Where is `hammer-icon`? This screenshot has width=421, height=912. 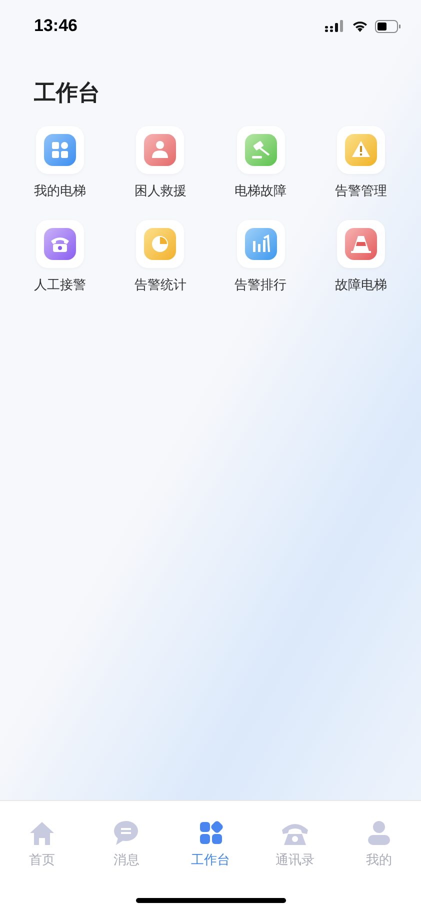
hammer-icon is located at coordinates (261, 150).